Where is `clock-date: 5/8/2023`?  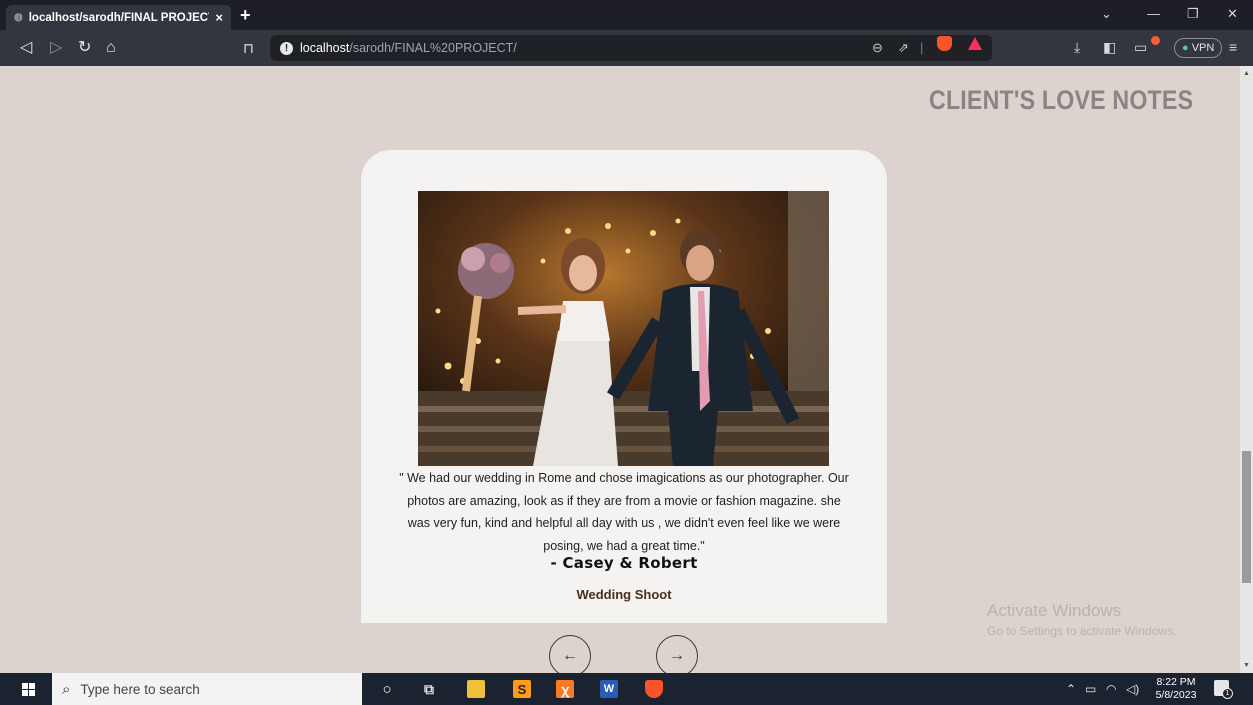
clock-date: 5/8/2023 is located at coordinates (1176, 695).